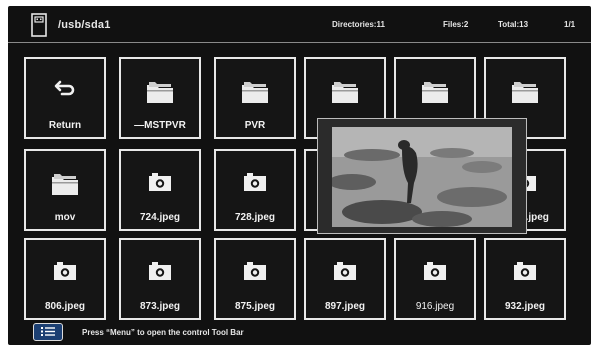 This screenshot has height=351, width=606. I want to click on grid-tile: PVR, so click(255, 98).